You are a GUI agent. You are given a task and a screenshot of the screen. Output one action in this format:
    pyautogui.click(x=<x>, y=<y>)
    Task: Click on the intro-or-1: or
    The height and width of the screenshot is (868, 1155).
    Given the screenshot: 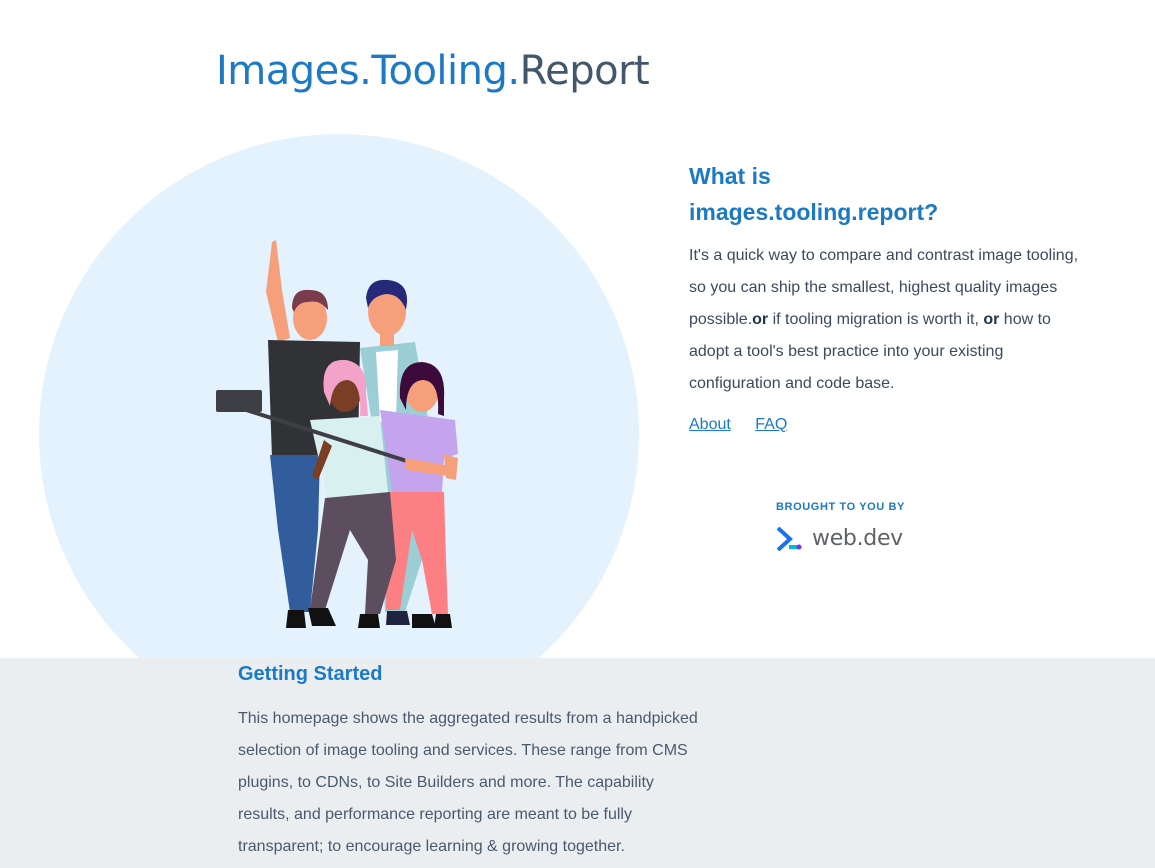 What is the action you would take?
    pyautogui.click(x=760, y=319)
    